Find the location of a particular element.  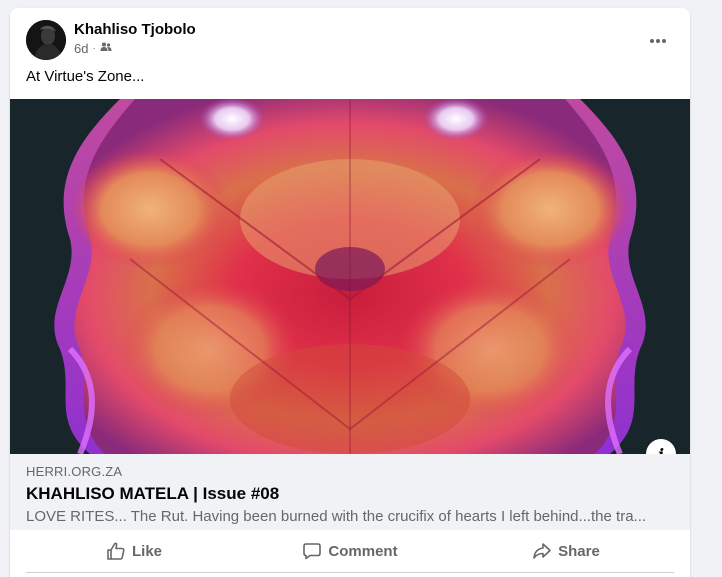

comment-icon is located at coordinates (312, 551).